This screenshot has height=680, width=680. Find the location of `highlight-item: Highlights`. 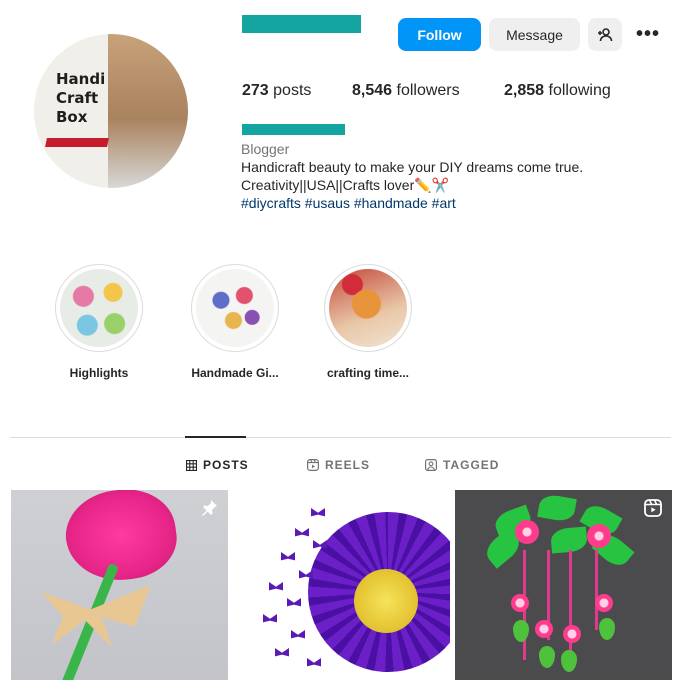

highlight-item: Highlights is located at coordinates (99, 322).